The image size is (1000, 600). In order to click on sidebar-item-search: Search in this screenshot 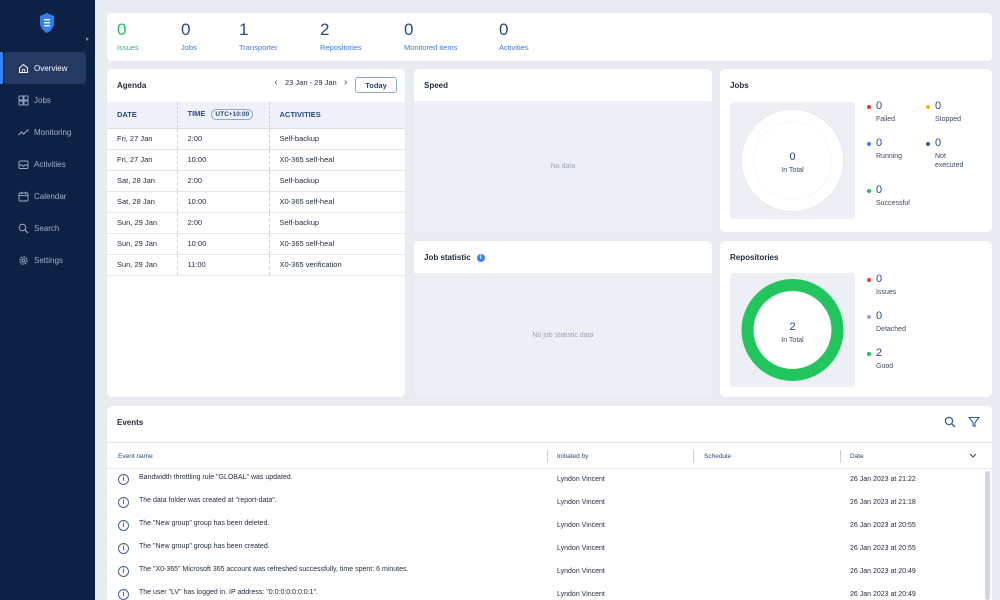, I will do `click(47, 228)`.